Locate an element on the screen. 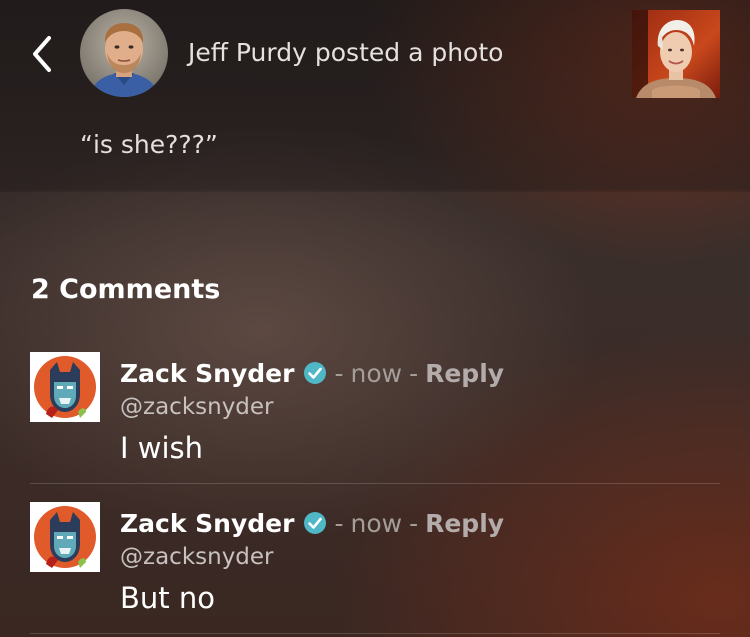 The height and width of the screenshot is (637, 750). poster-name: Jeff Purdy is located at coordinates (247, 52).